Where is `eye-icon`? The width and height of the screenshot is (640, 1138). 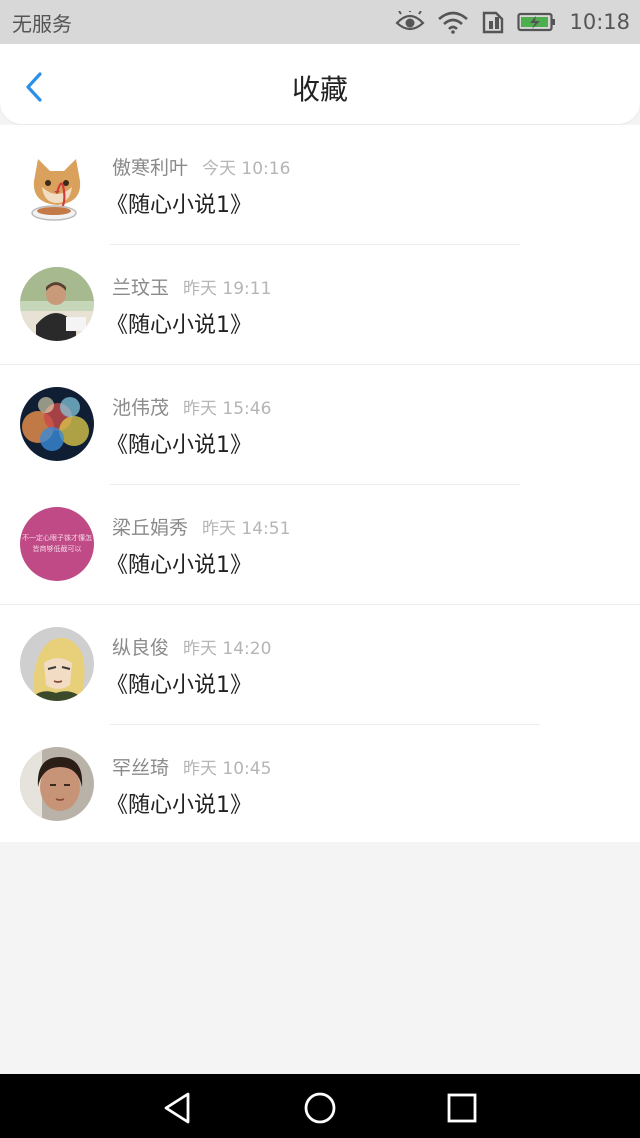
eye-icon is located at coordinates (410, 21).